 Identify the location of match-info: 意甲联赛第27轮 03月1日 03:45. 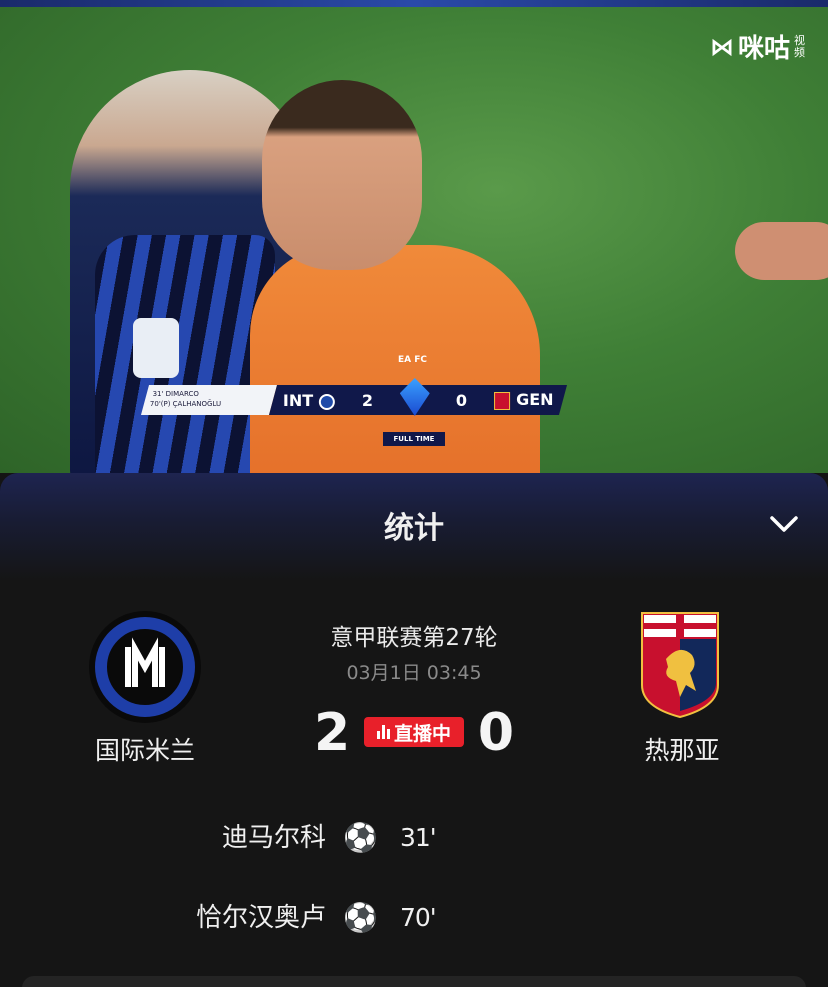
(414, 651).